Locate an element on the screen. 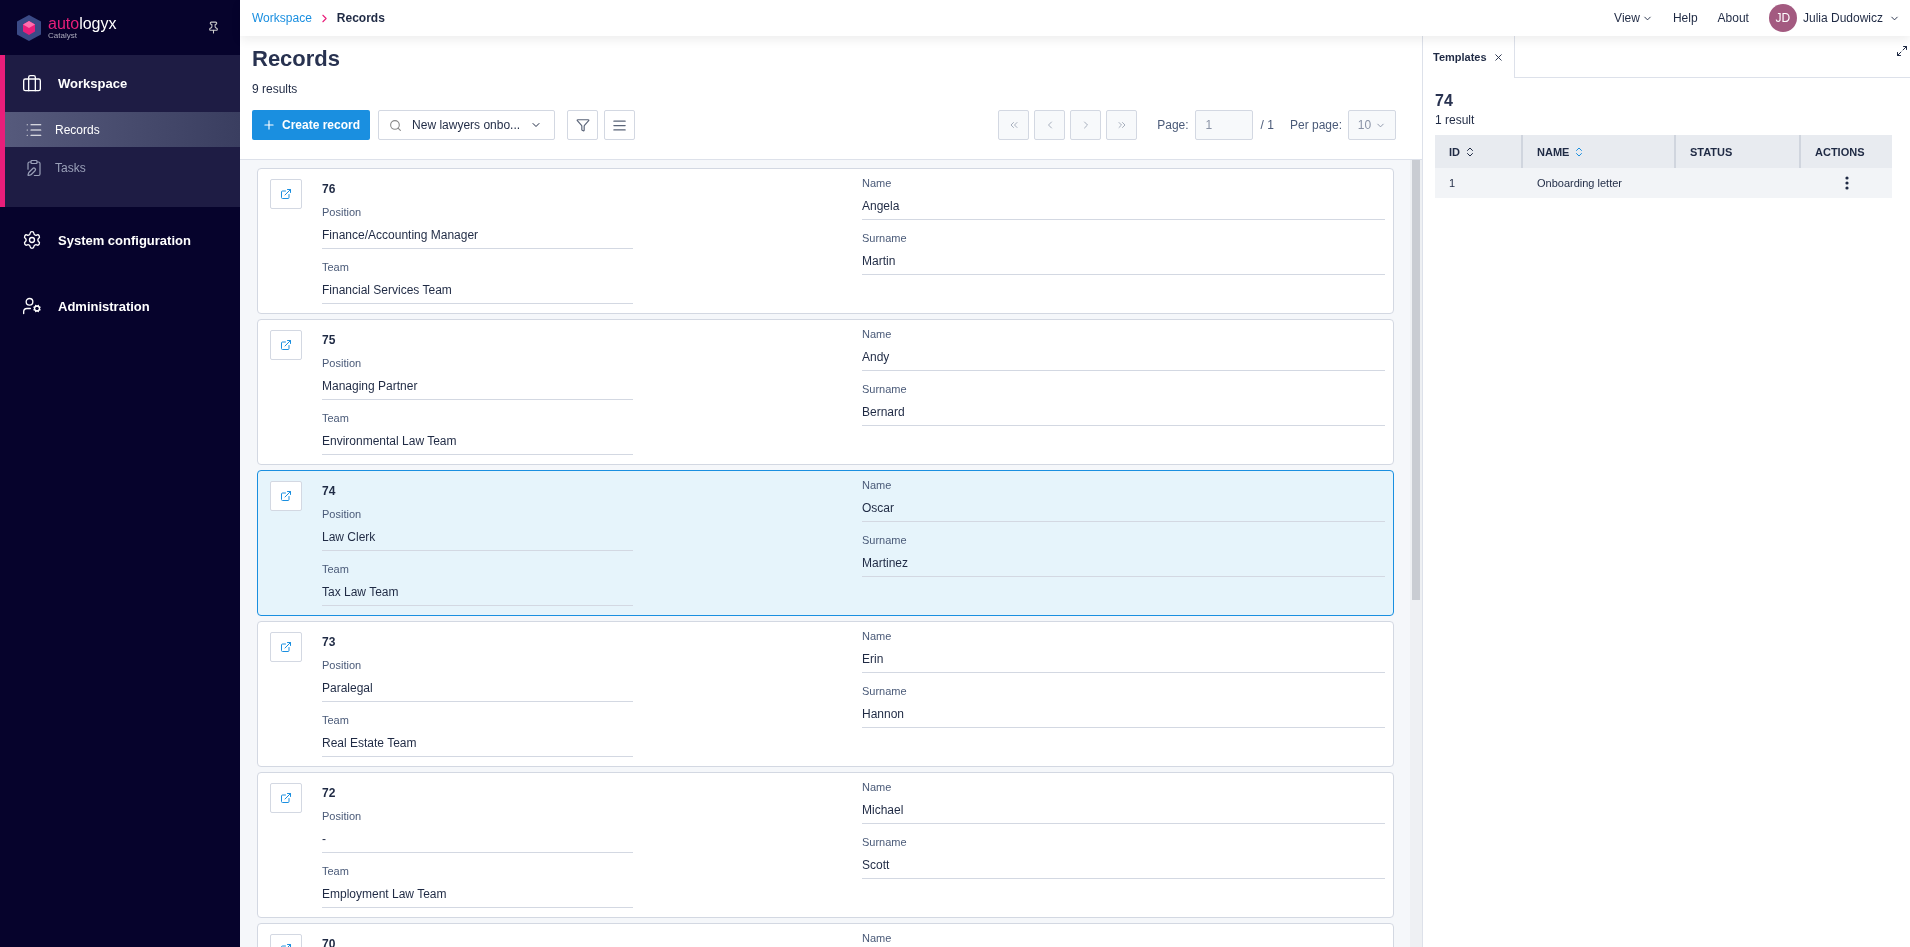  record-card: 73 Position Paralegal Team Real Estate Team Name Erin Surname Hannon is located at coordinates (825, 694).